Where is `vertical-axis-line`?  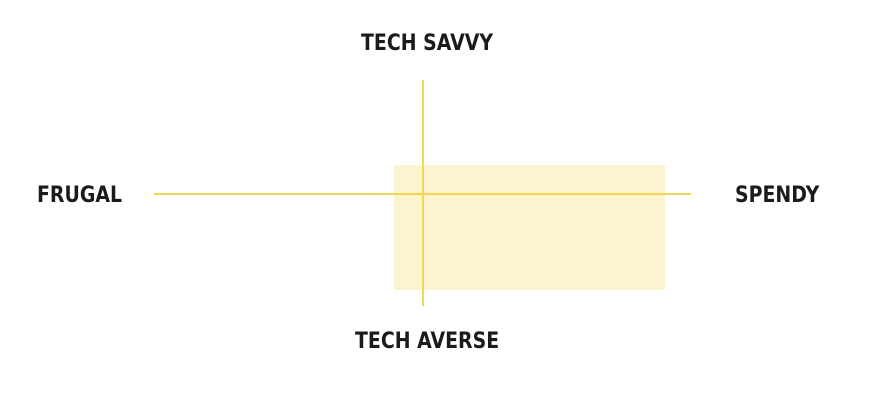
vertical-axis-line is located at coordinates (423, 193).